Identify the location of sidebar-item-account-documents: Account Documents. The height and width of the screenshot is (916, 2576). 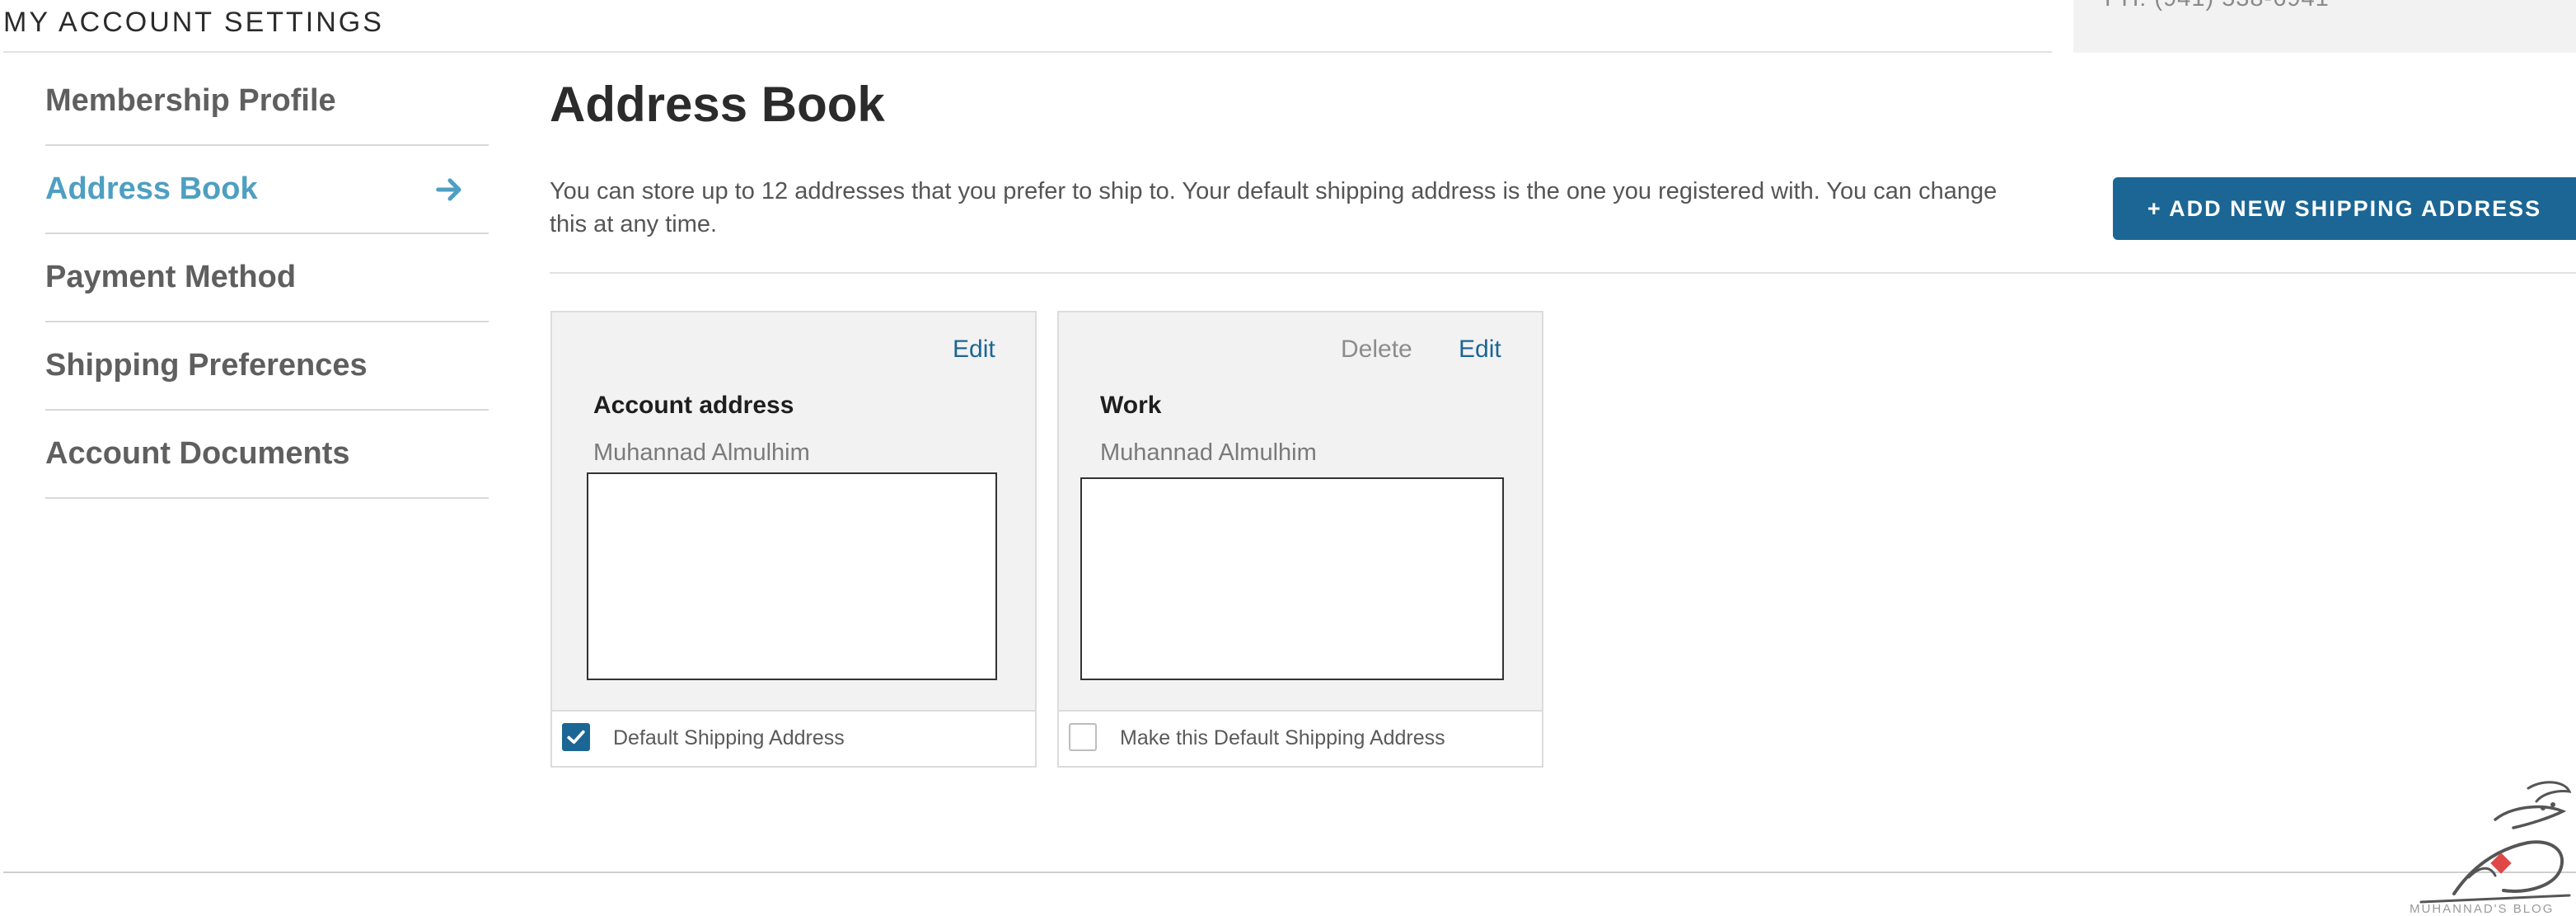
(267, 455).